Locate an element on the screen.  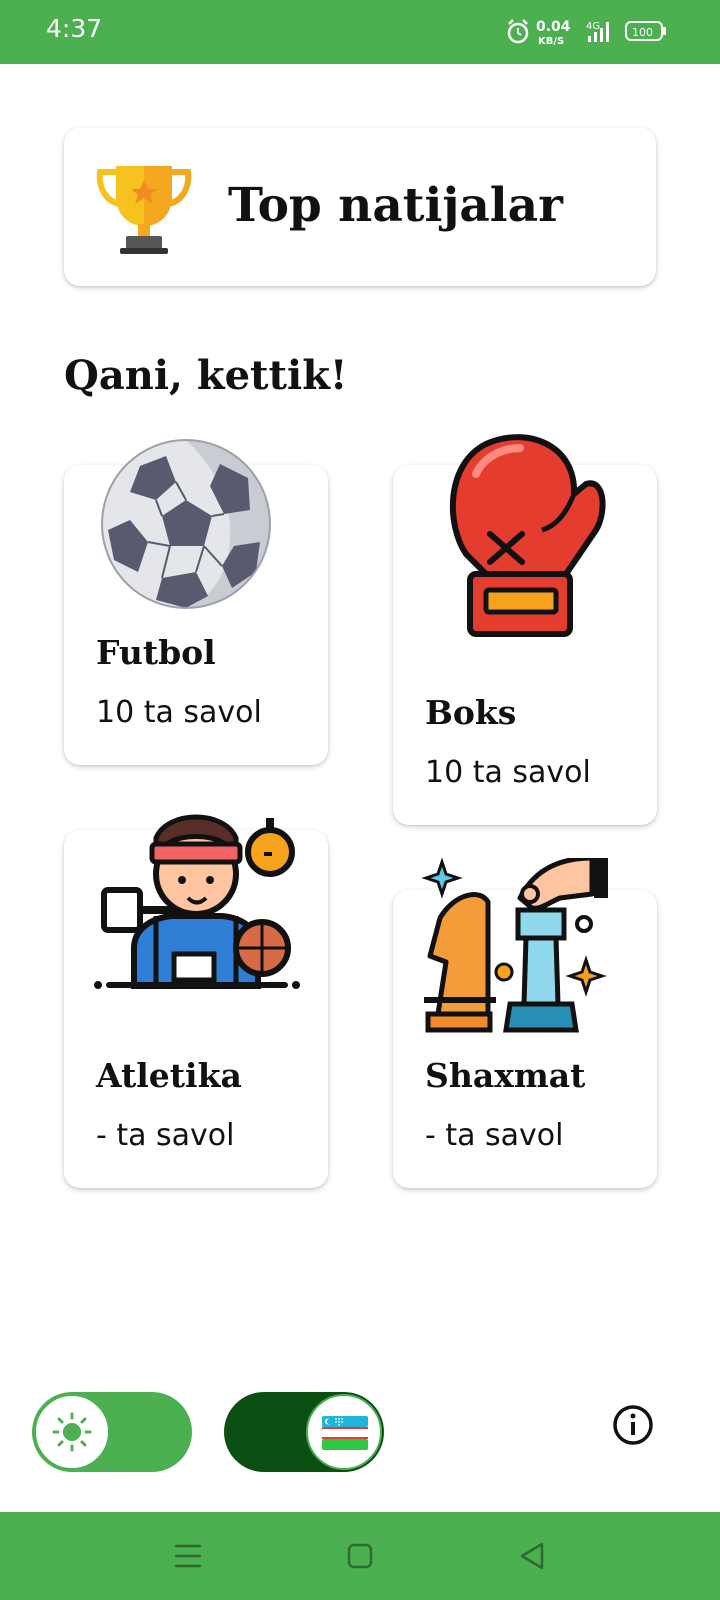
navigation-bar is located at coordinates (360, 1556).